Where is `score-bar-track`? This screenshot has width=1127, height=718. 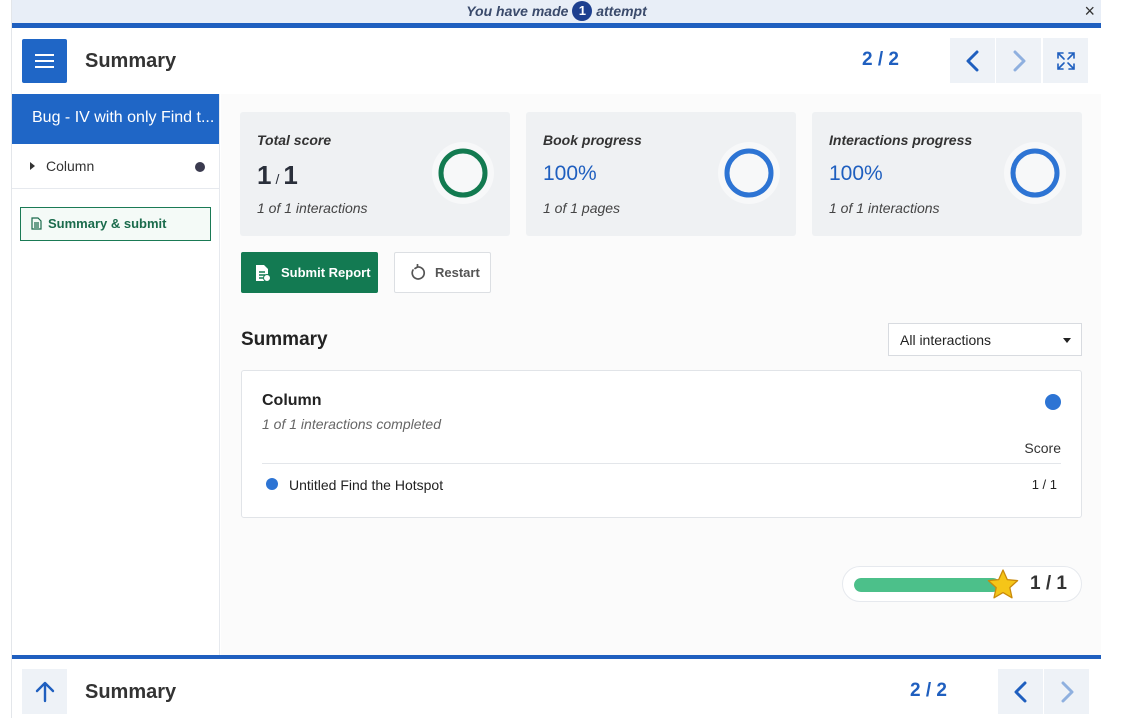
score-bar-track is located at coordinates (927, 585).